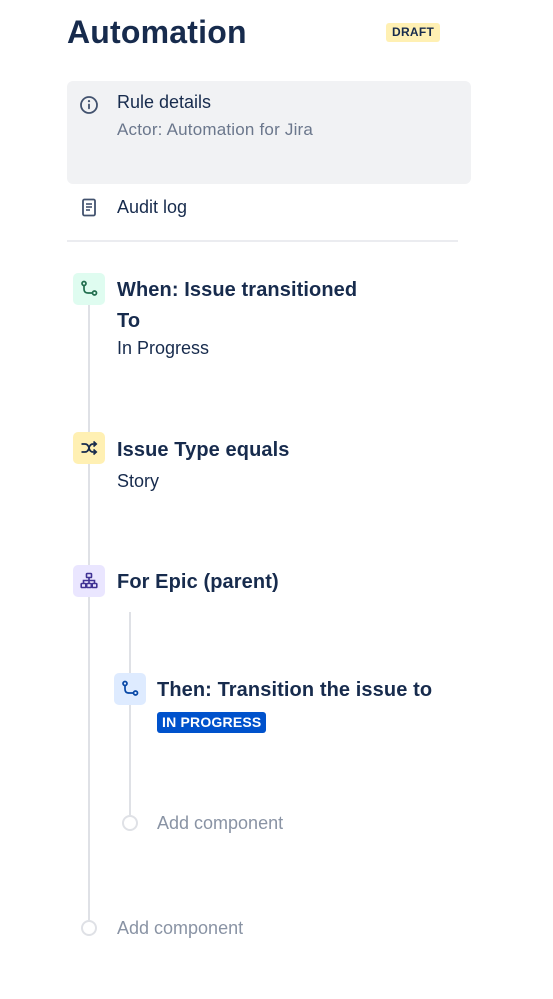  Describe the element at coordinates (220, 823) in the screenshot. I see `add-component-branch-button: Add component` at that location.